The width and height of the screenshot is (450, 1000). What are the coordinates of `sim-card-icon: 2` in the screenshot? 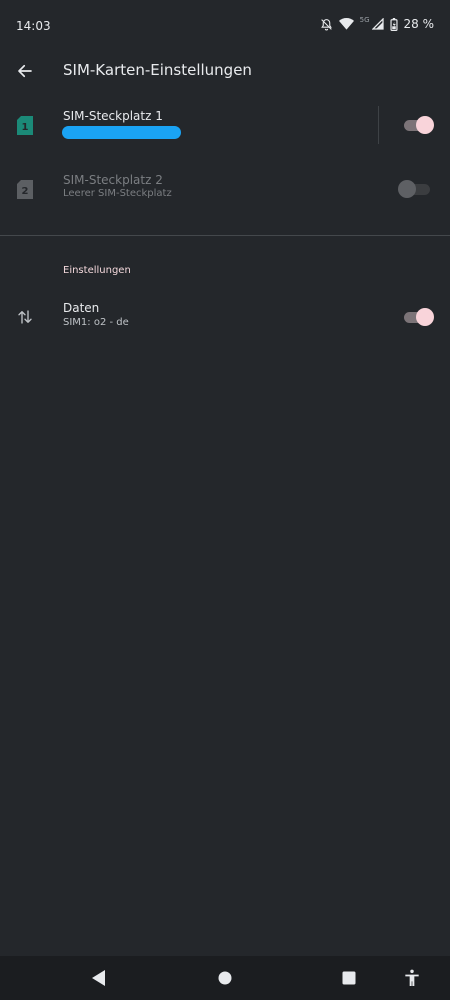 It's located at (25, 189).